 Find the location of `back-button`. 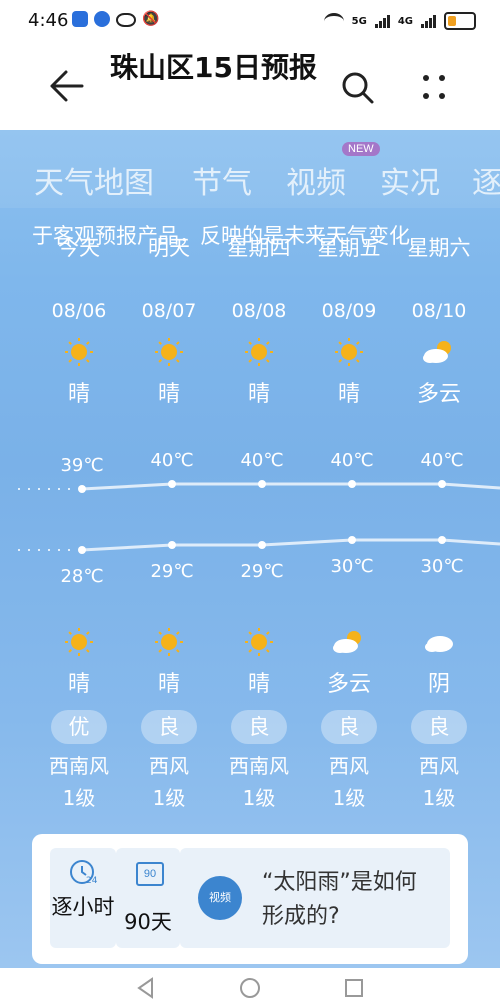

back-button is located at coordinates (66, 86).